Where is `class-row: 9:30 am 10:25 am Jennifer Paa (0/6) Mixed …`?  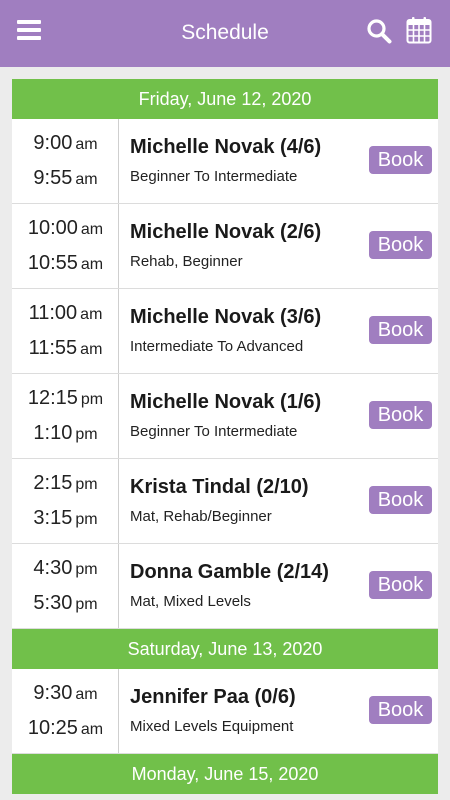
class-row: 9:30 am 10:25 am Jennifer Paa (0/6) Mixed … is located at coordinates (225, 711).